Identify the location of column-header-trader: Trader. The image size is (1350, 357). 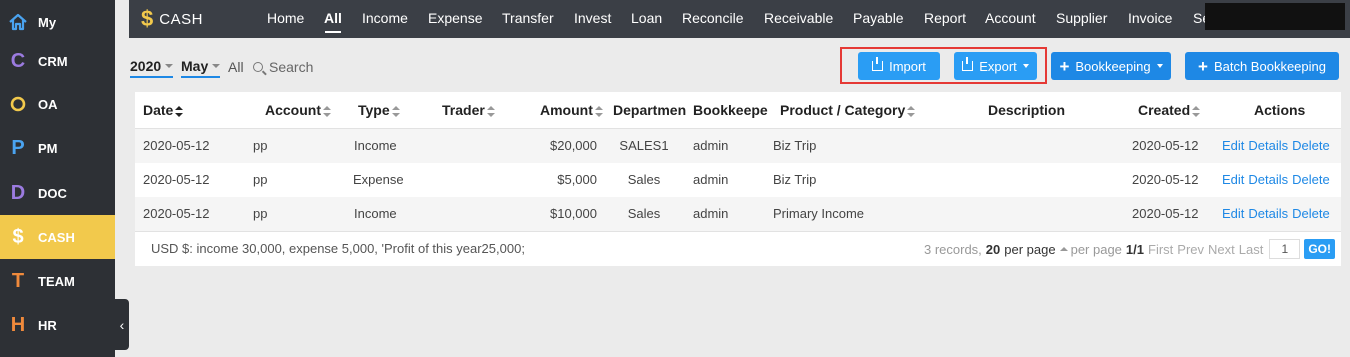
(468, 110).